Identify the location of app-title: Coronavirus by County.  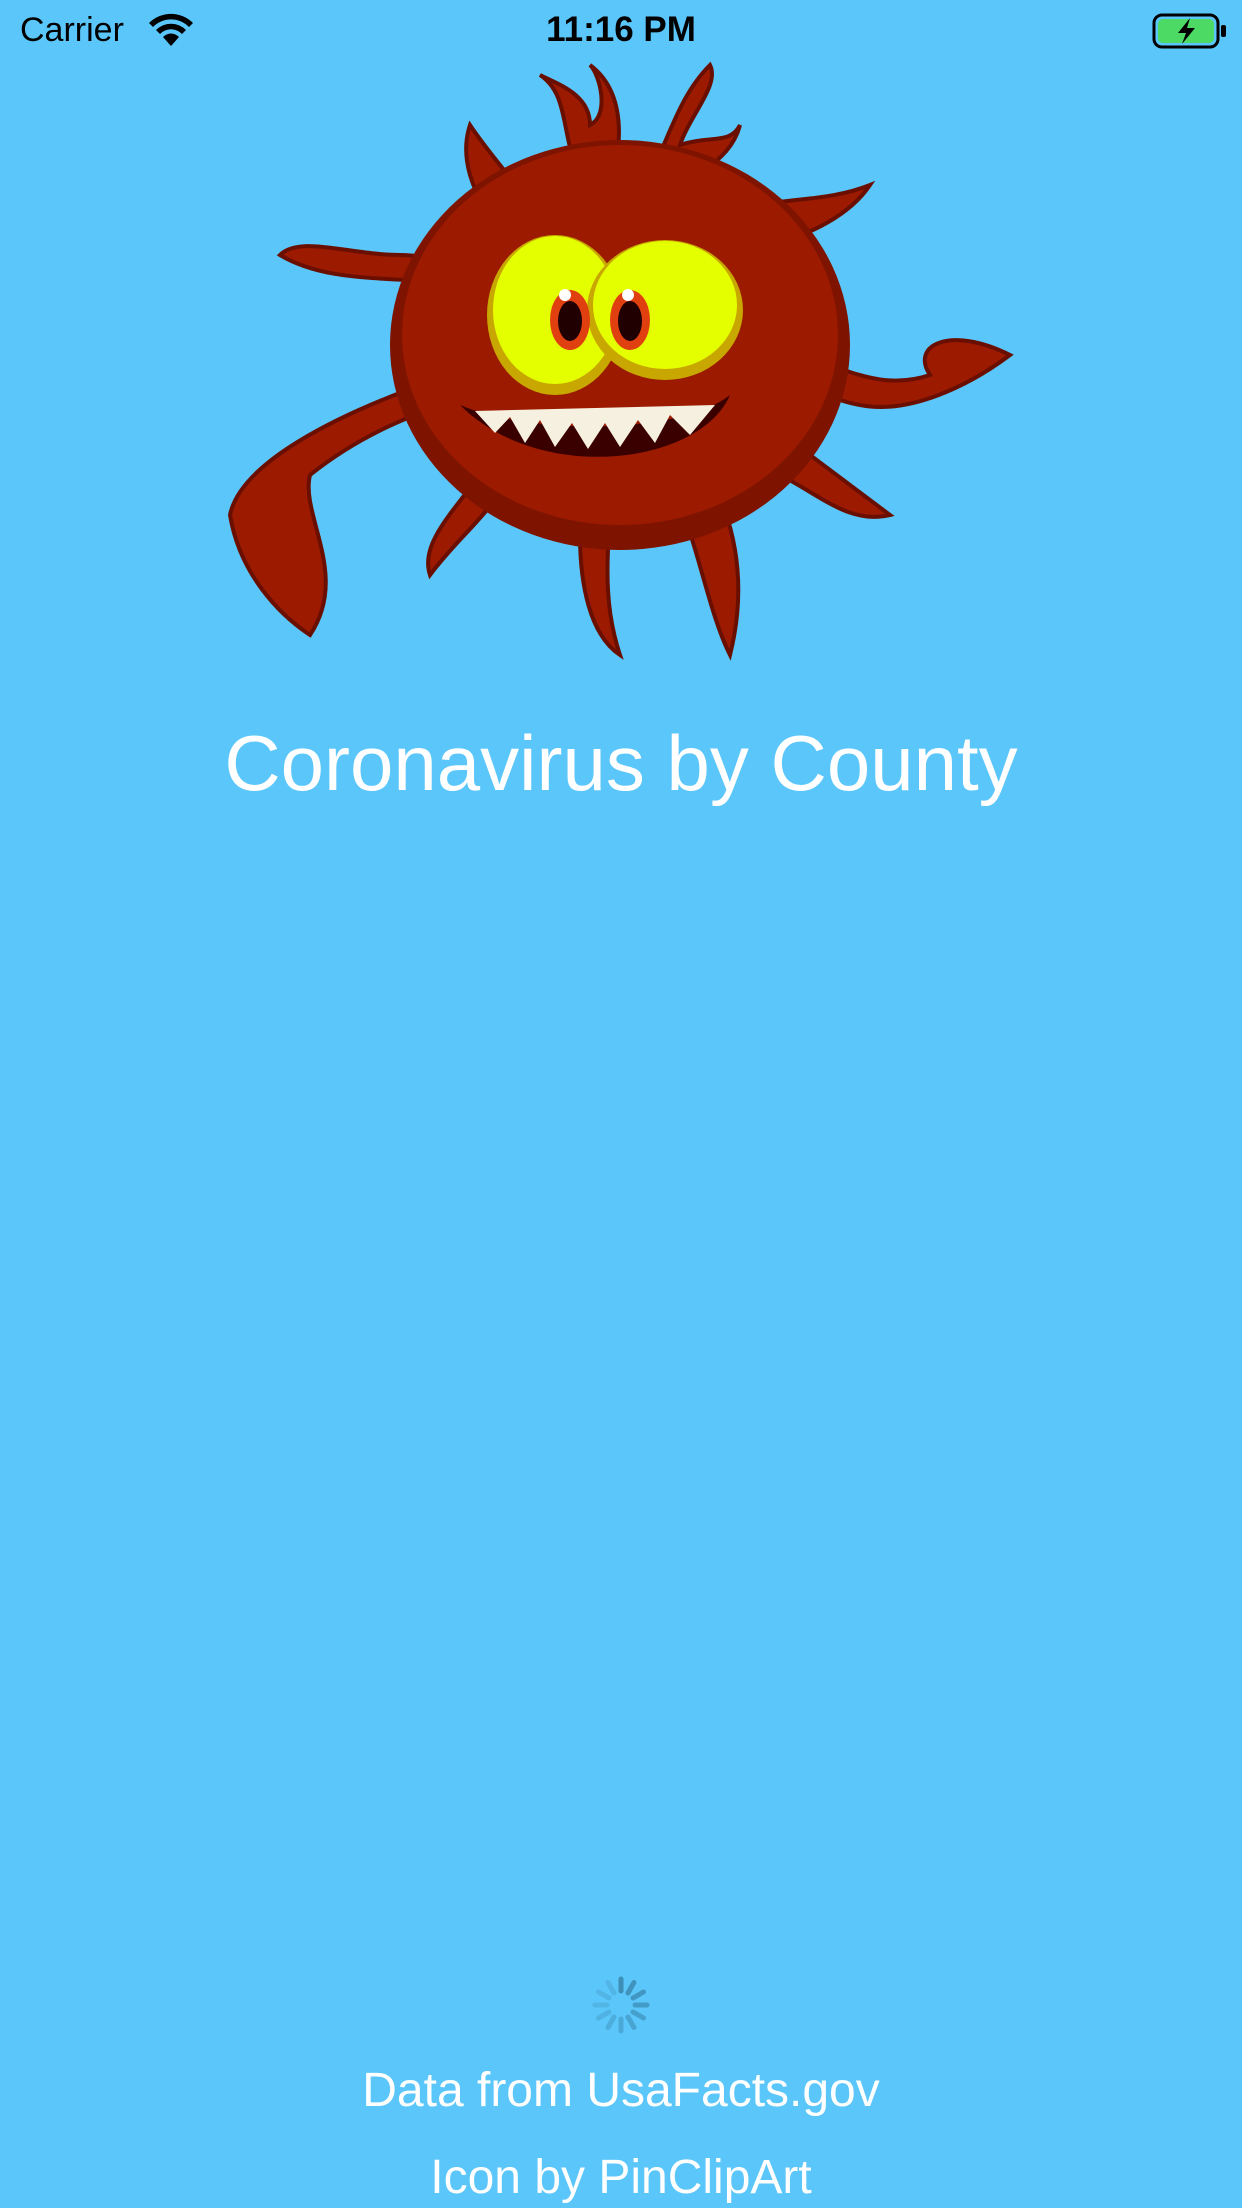
(621, 763).